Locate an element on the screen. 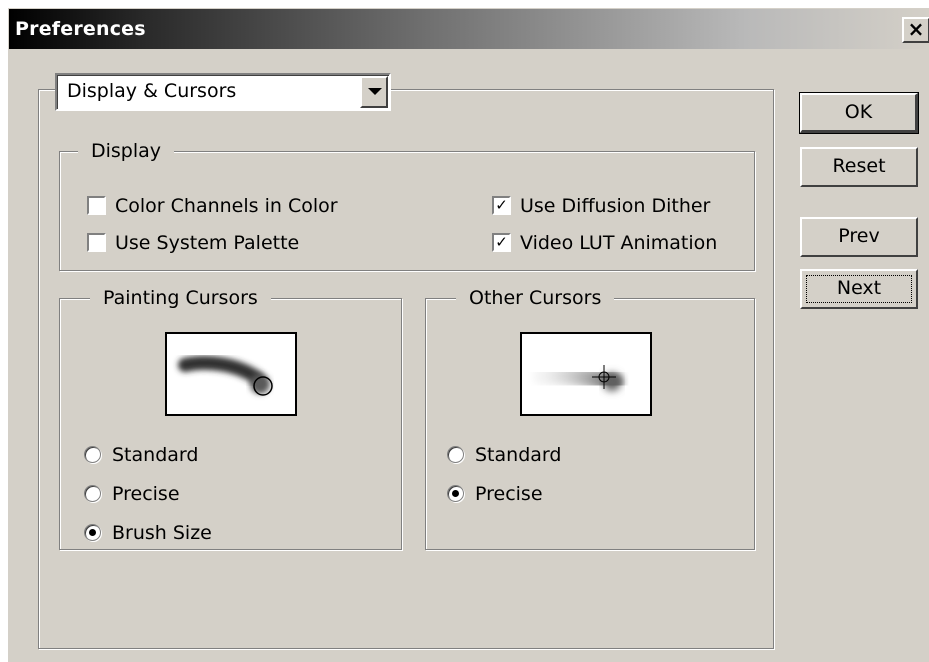 The width and height of the screenshot is (929, 662). video-lut-label: Video LUT Animation is located at coordinates (619, 243).